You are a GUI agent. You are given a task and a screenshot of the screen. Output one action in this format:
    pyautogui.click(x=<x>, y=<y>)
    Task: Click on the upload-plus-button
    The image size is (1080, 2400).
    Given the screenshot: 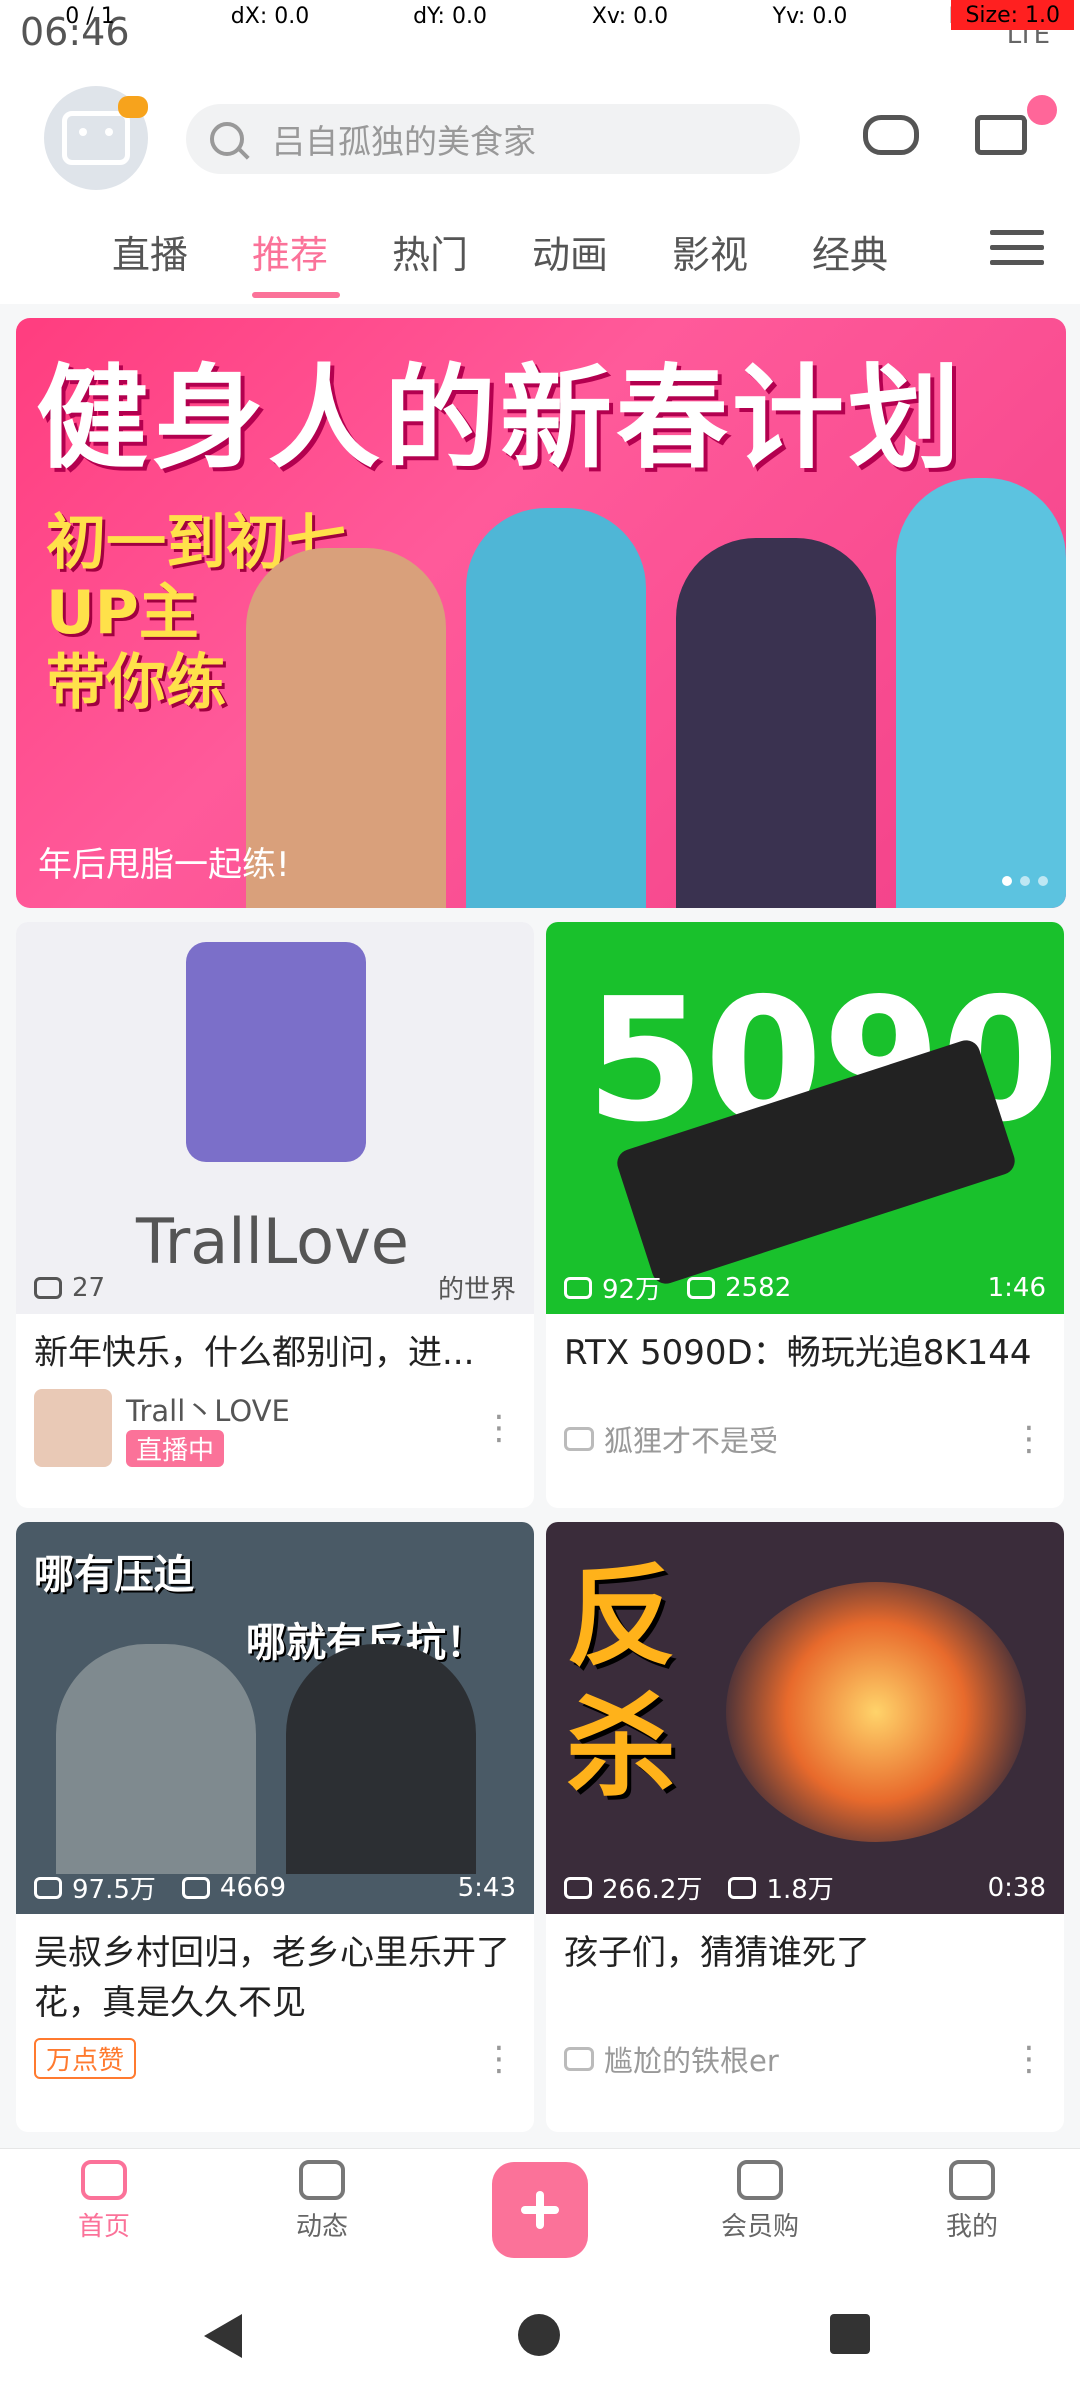 What is the action you would take?
    pyautogui.click(x=540, y=2210)
    